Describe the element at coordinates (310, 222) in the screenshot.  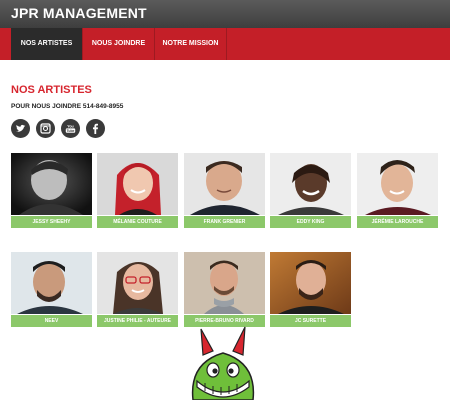
I see `artist-name: EDDY KING` at that location.